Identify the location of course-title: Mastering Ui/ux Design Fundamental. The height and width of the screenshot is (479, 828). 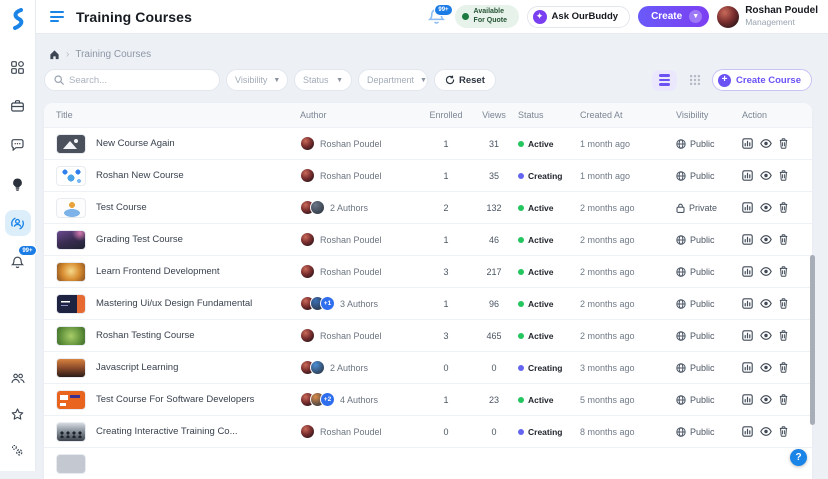
(174, 303).